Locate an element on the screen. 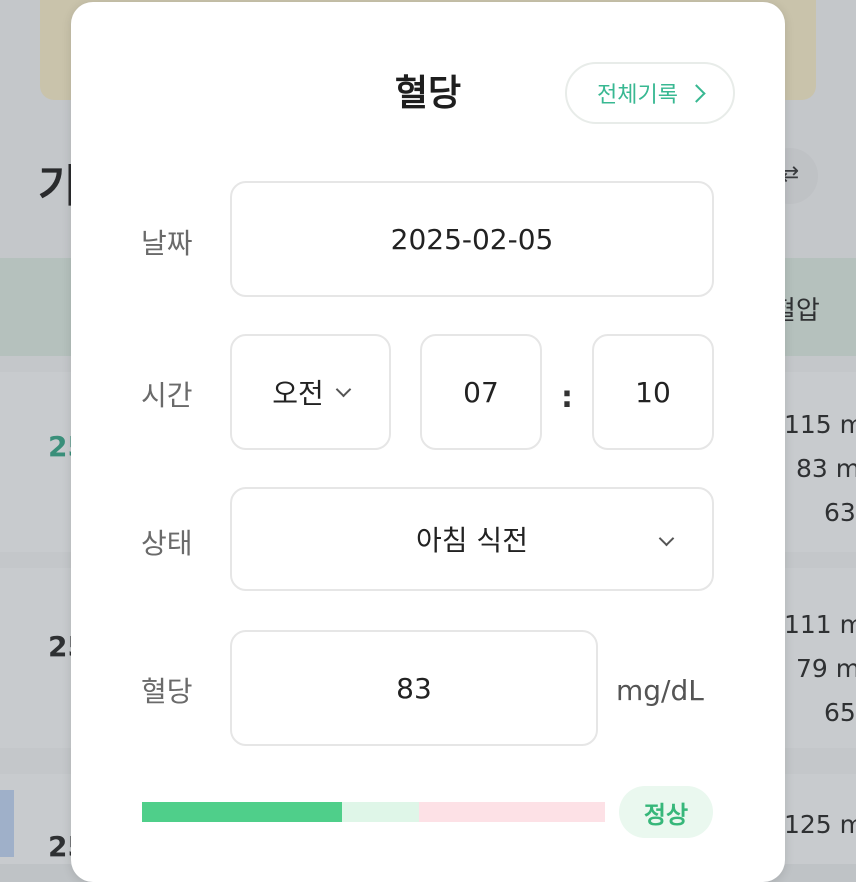 The image size is (856, 882). state-select: 아침 식전 is located at coordinates (472, 539).